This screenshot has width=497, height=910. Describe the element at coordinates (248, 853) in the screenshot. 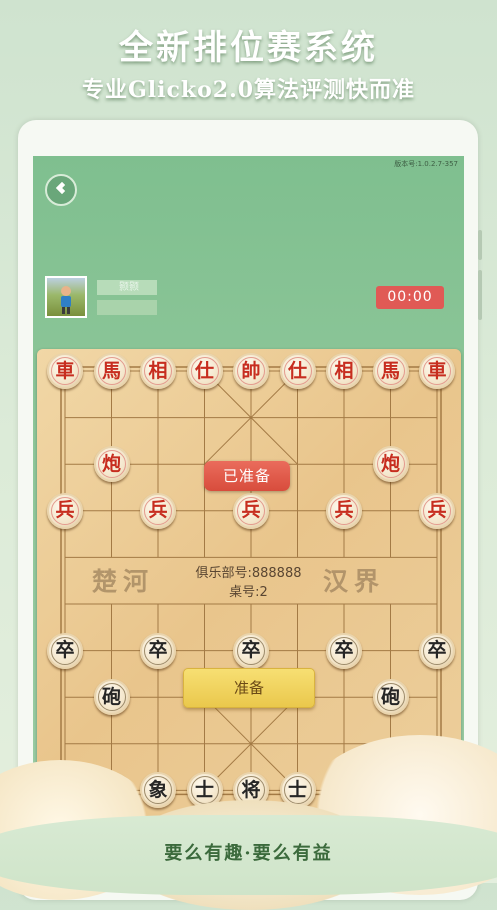

I see `footer-slogan: 要么有趣·要么有益` at that location.